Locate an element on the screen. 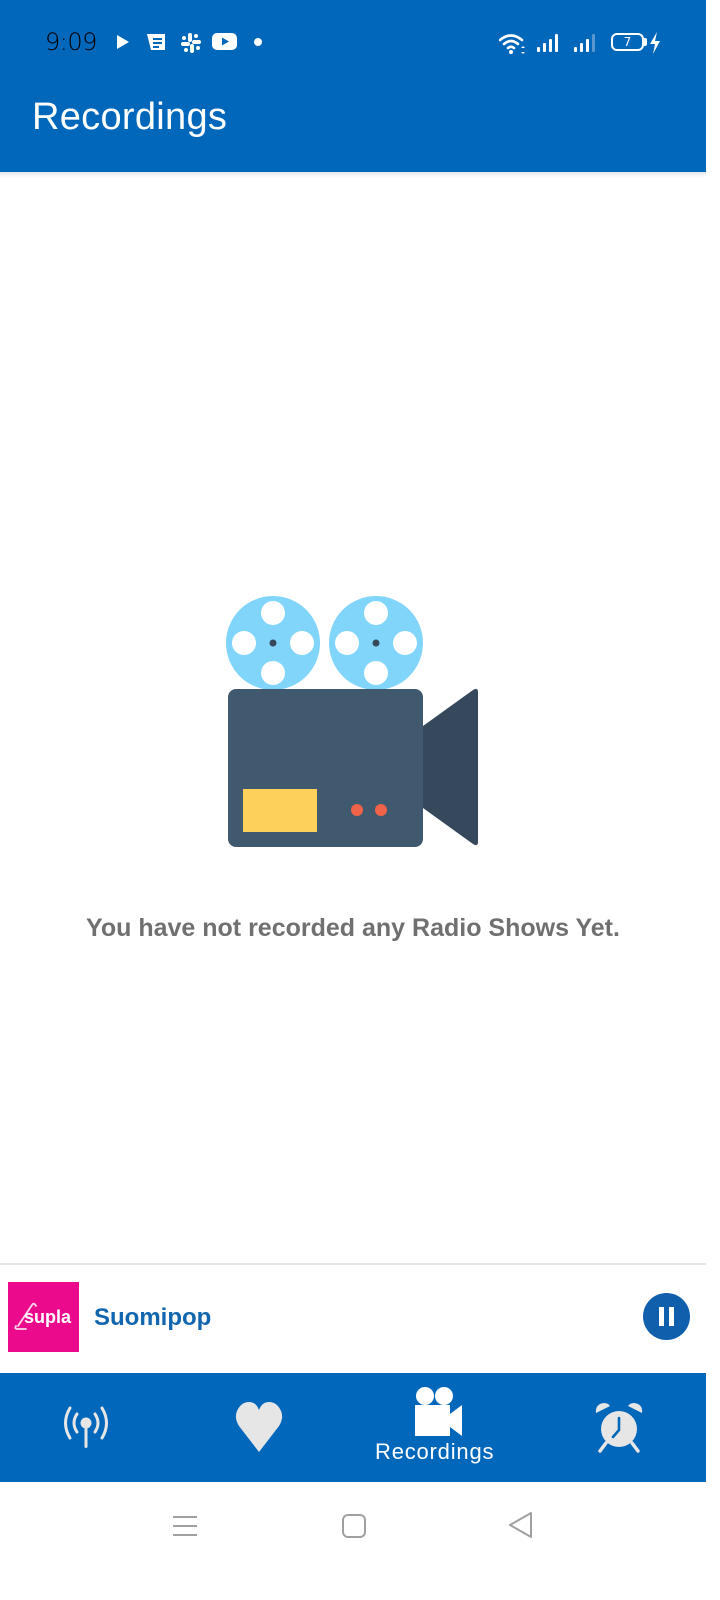 This screenshot has width=720, height=1600. alarm-clock-icon is located at coordinates (619, 1428).